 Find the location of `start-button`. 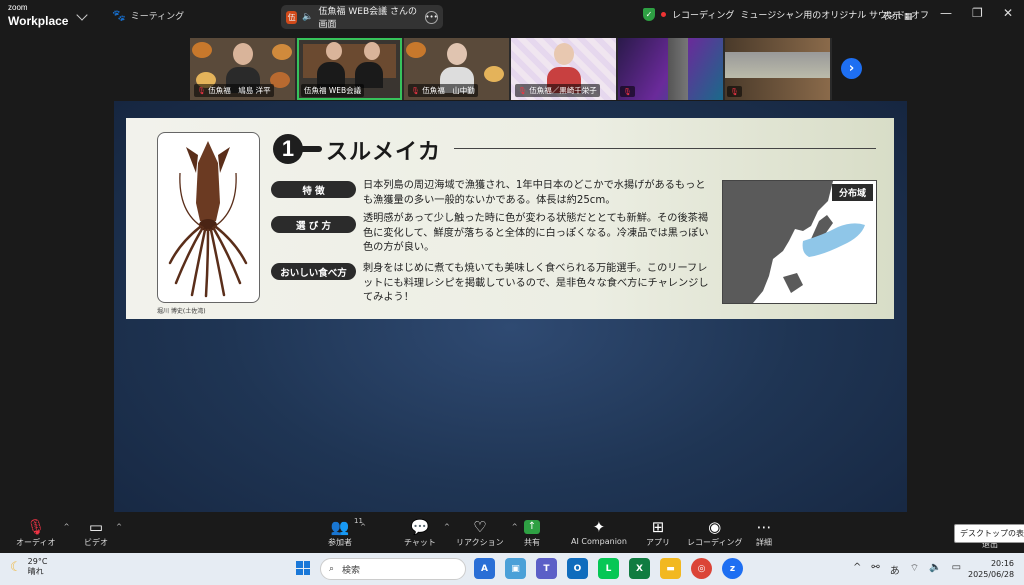

start-button is located at coordinates (303, 568).